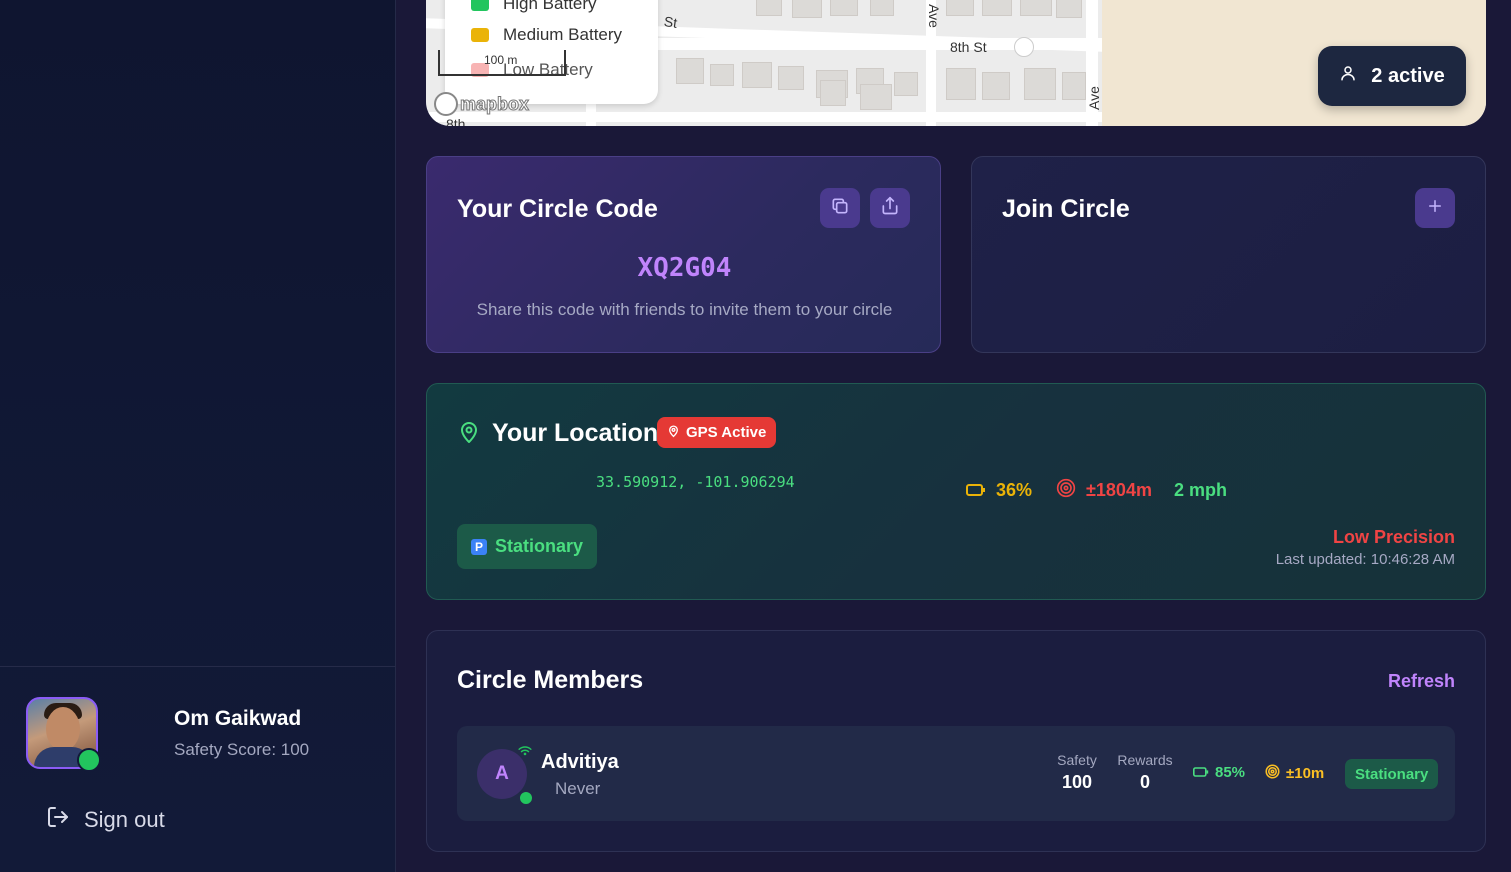 The image size is (1511, 872). Describe the element at coordinates (1408, 75) in the screenshot. I see `active-count: 2 active` at that location.